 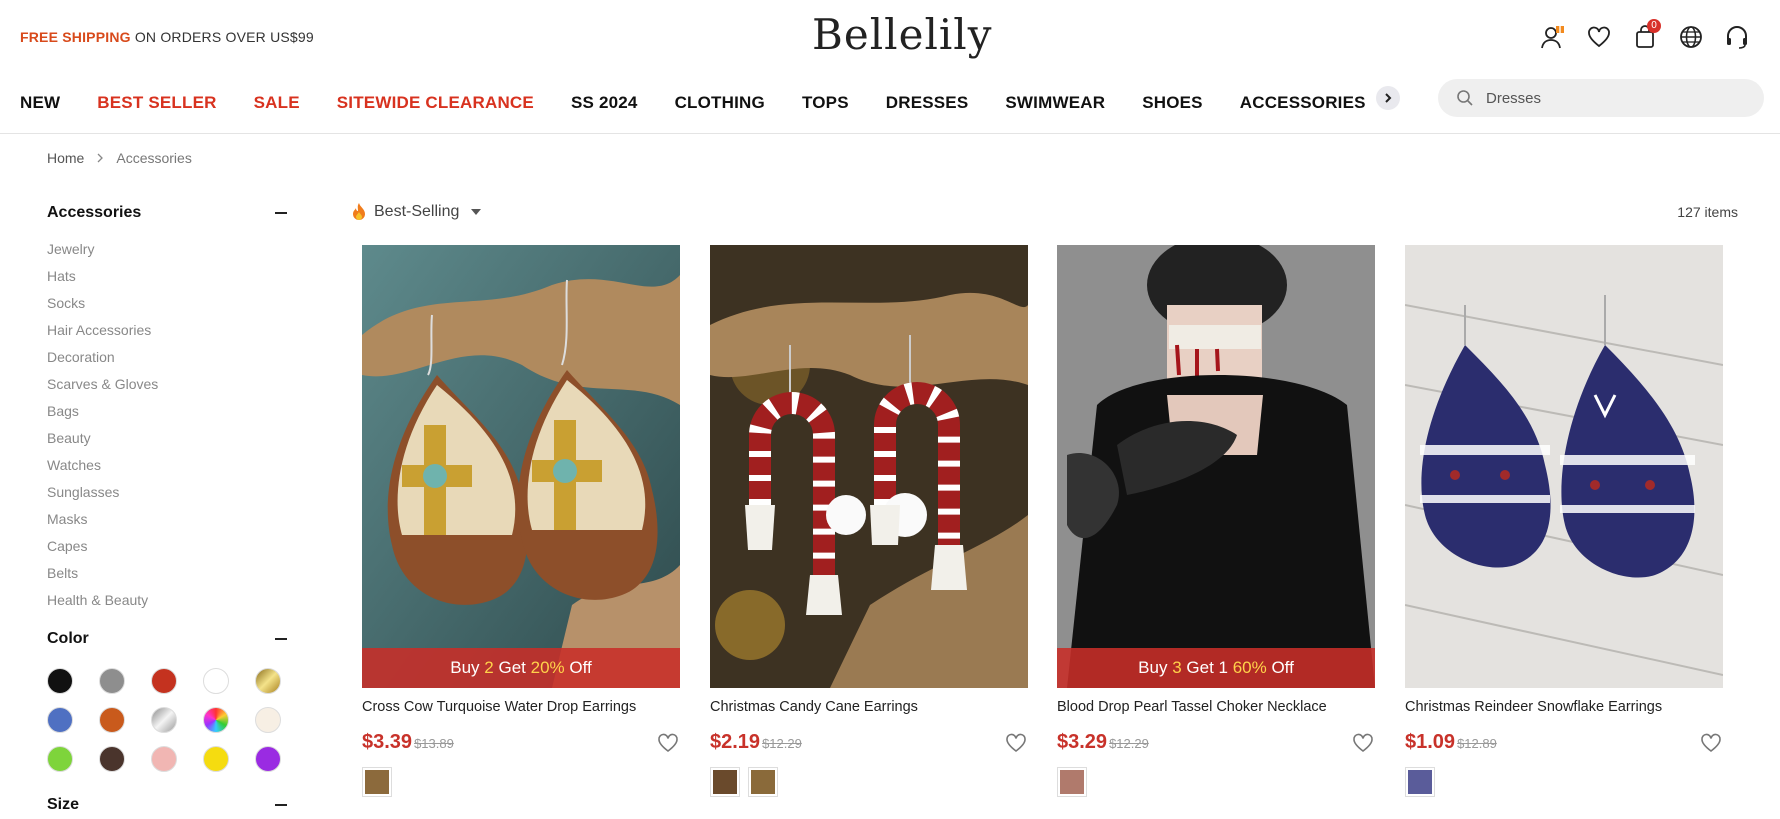 I want to click on product-title: Blood Drop Pearl Tassel Choker Necklace, so click(x=1216, y=708).